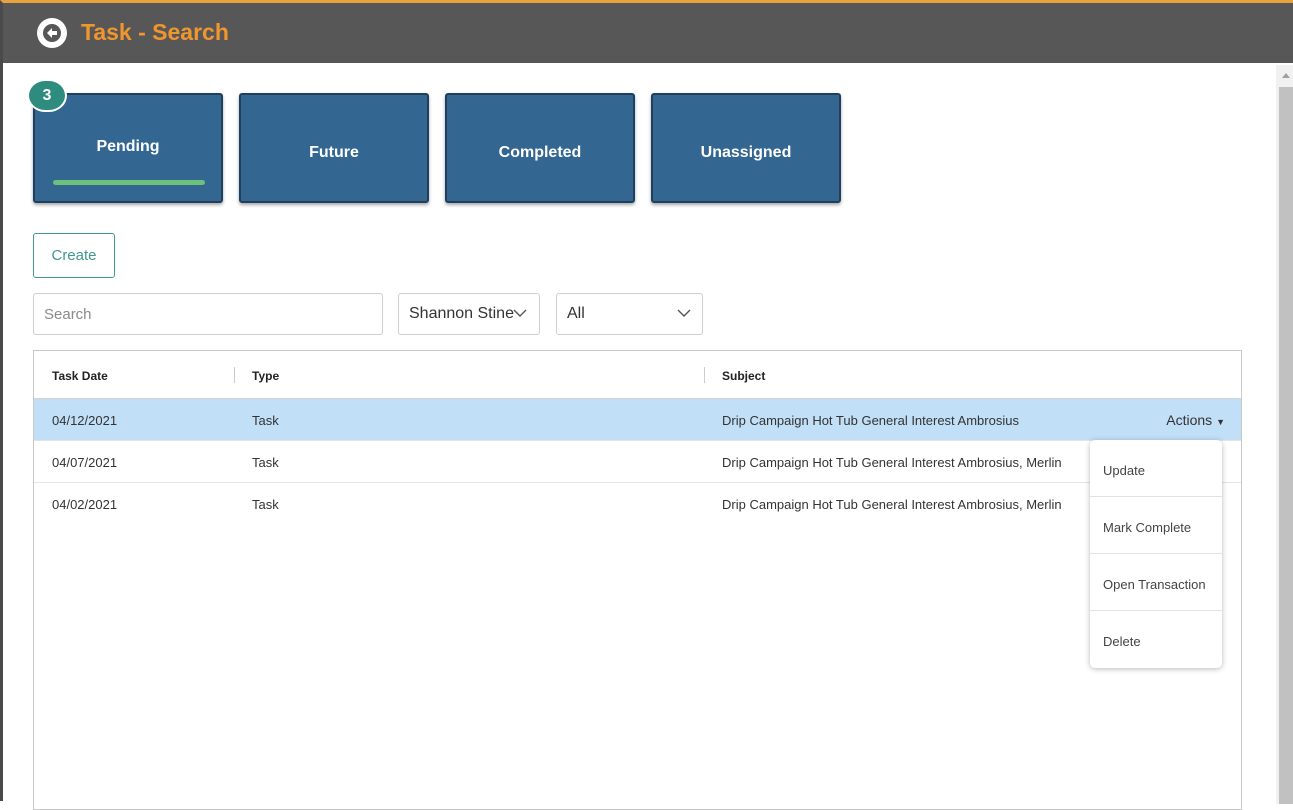  I want to click on column-header-task-date: Task Date, so click(80, 376).